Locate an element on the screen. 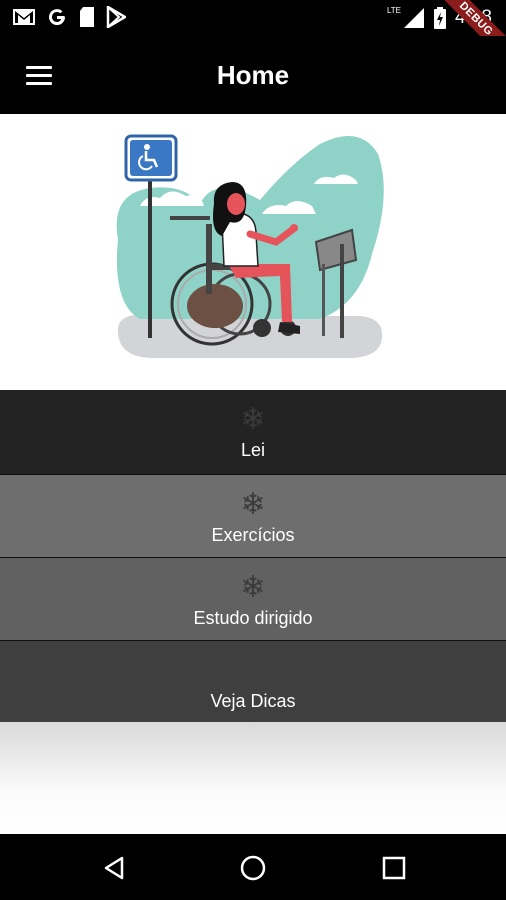 The width and height of the screenshot is (506, 900). menu-item-veja-dicas: Veja Dicas is located at coordinates (253, 681).